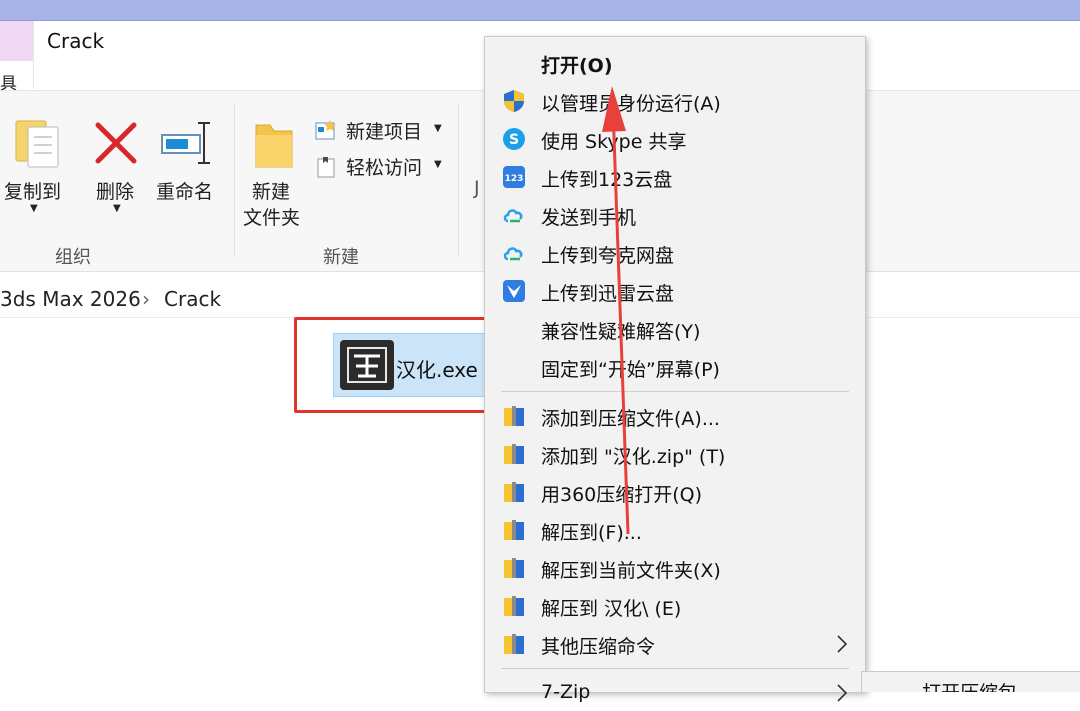  I want to click on menu-item-upload-quark: 上传到夸克网盘, so click(675, 253).